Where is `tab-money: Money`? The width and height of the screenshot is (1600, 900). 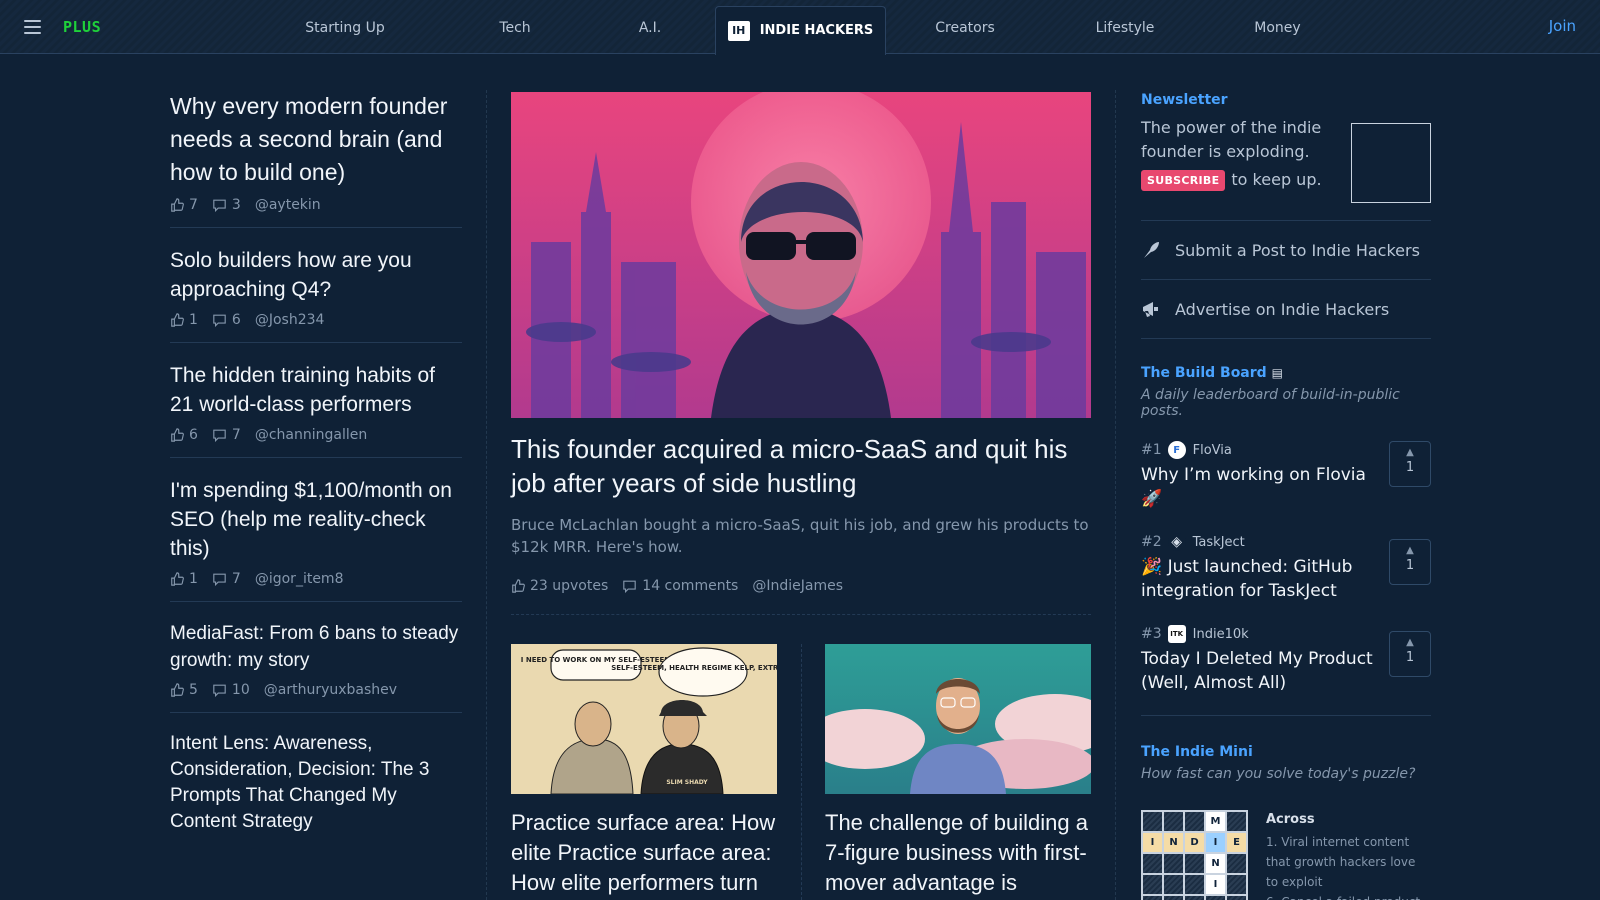 tab-money: Money is located at coordinates (1277, 27).